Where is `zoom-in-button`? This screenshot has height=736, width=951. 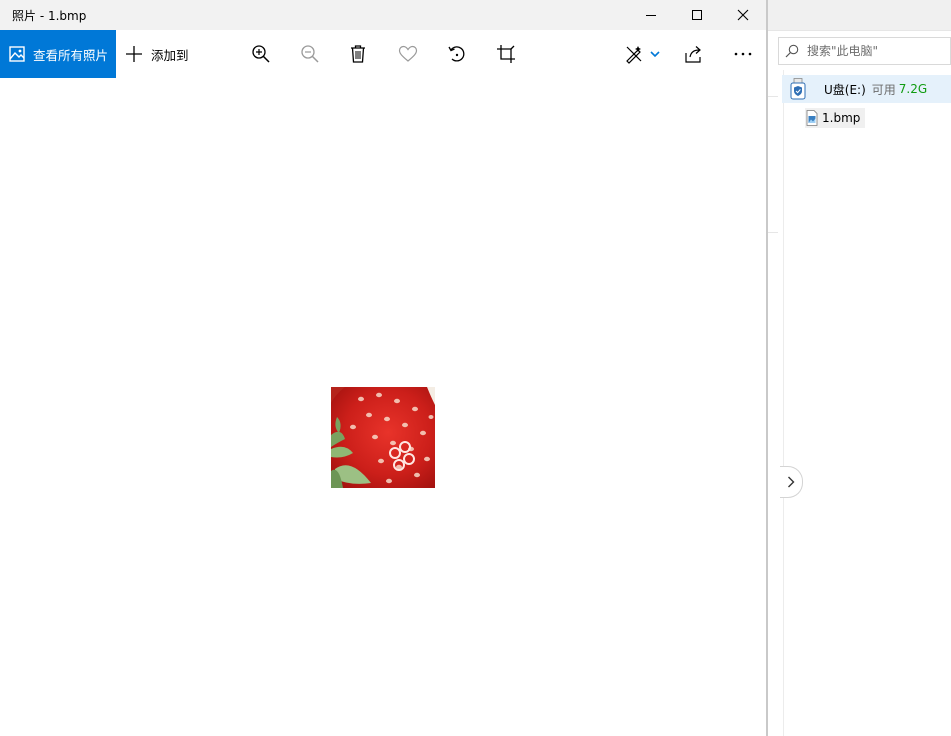 zoom-in-button is located at coordinates (261, 54).